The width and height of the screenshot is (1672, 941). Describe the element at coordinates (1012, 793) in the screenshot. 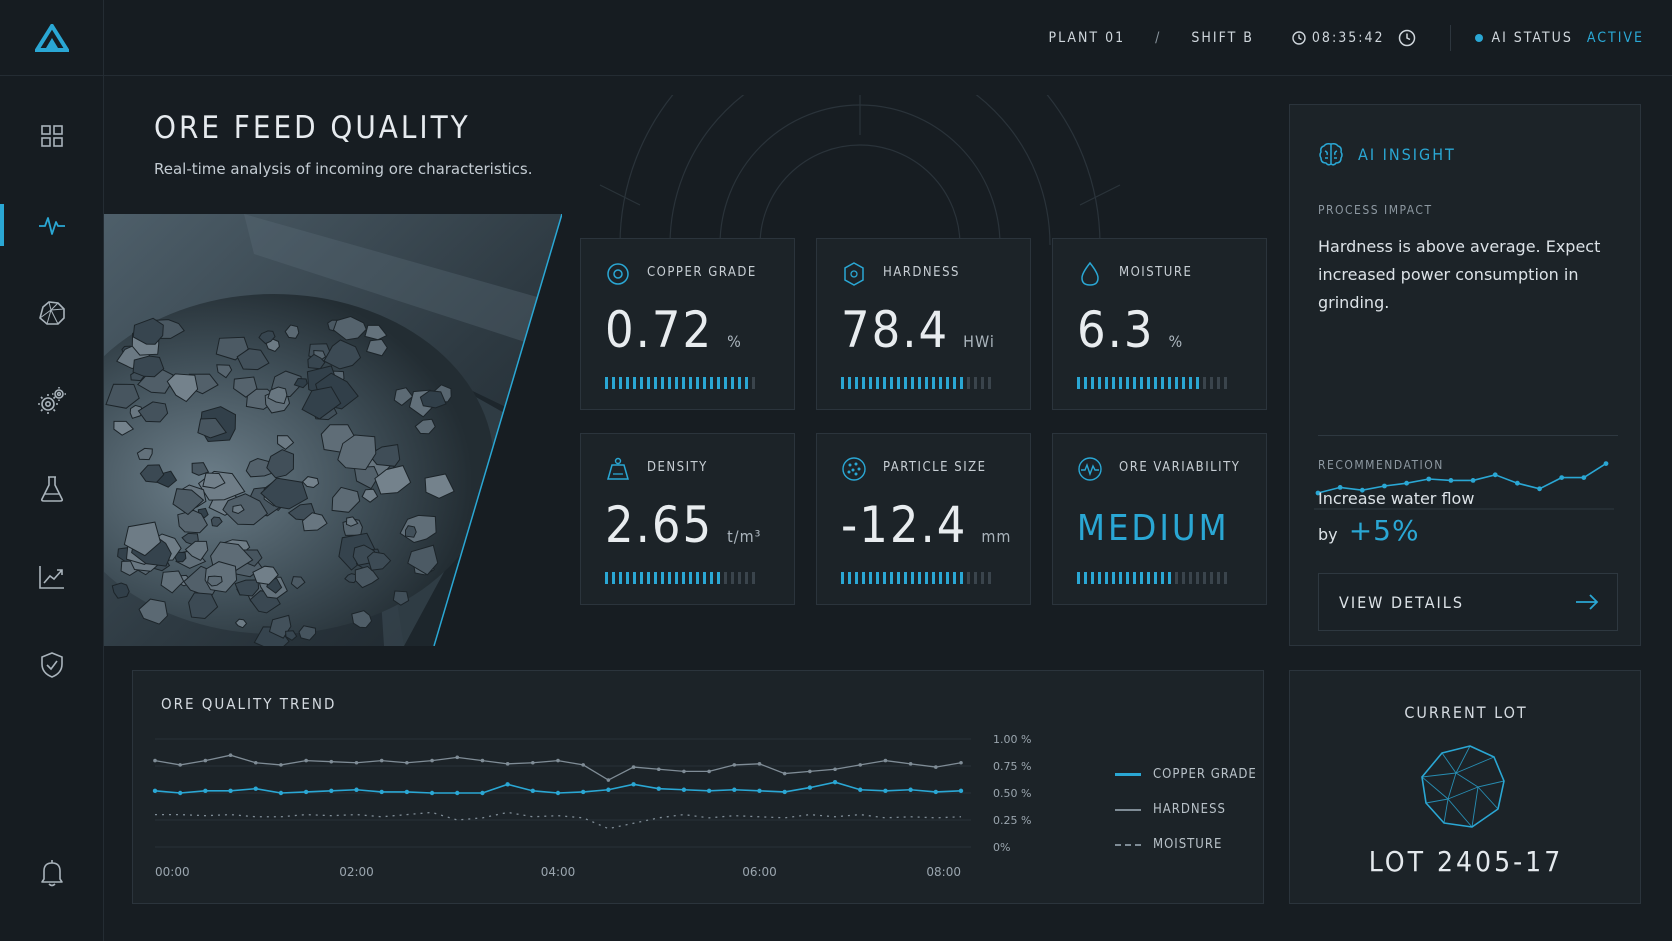

I see `y-tick-label: 0.50 %` at that location.